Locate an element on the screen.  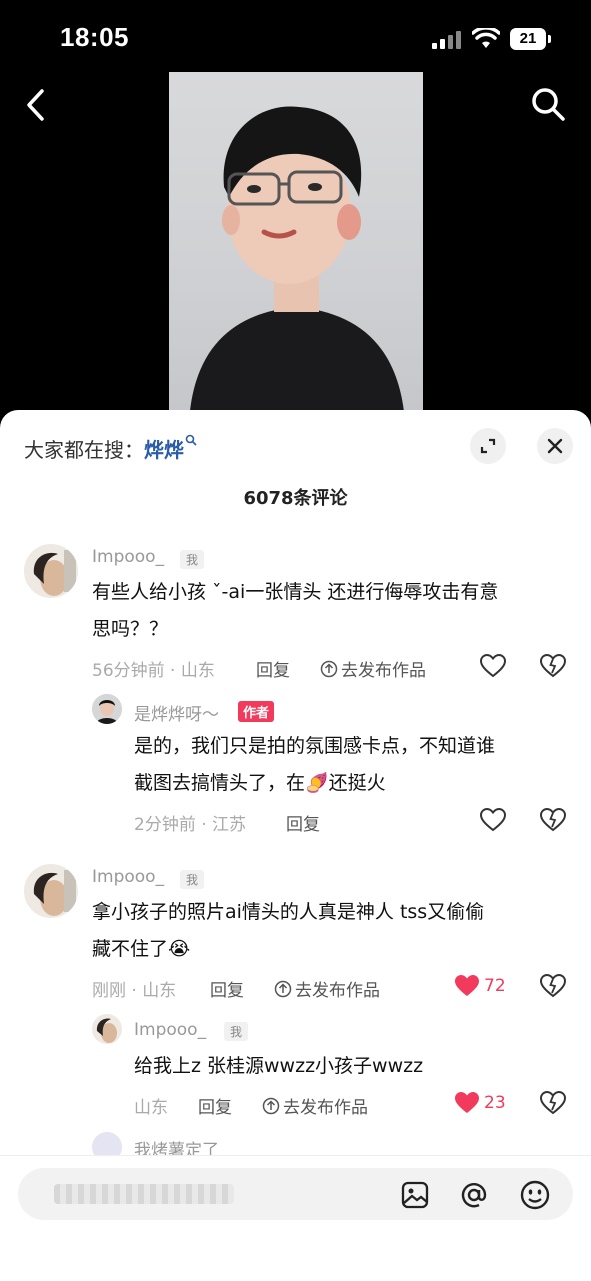
close-button is located at coordinates (555, 446).